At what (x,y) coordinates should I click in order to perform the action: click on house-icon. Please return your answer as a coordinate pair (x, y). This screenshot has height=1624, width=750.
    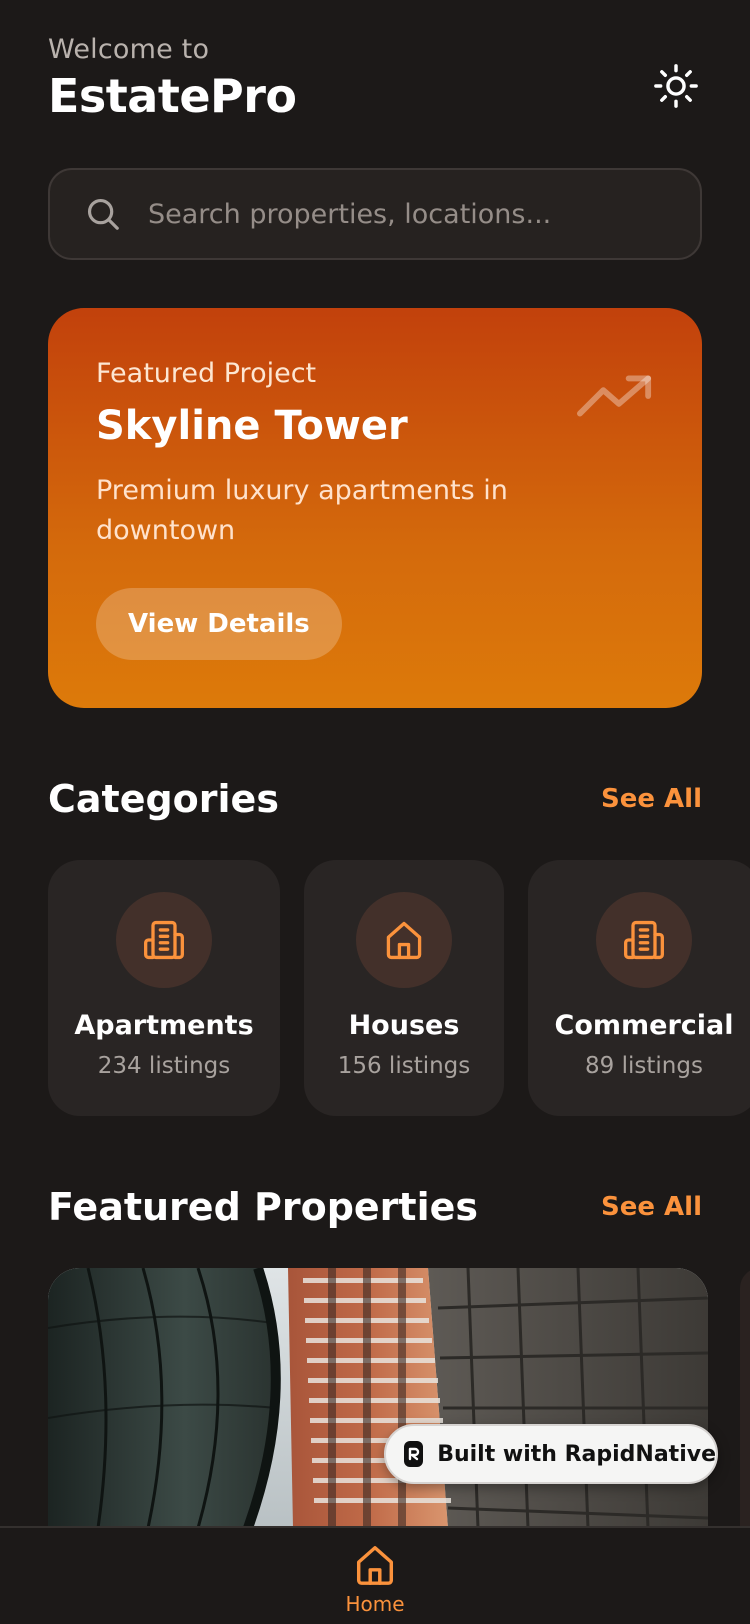
    Looking at the image, I should click on (404, 940).